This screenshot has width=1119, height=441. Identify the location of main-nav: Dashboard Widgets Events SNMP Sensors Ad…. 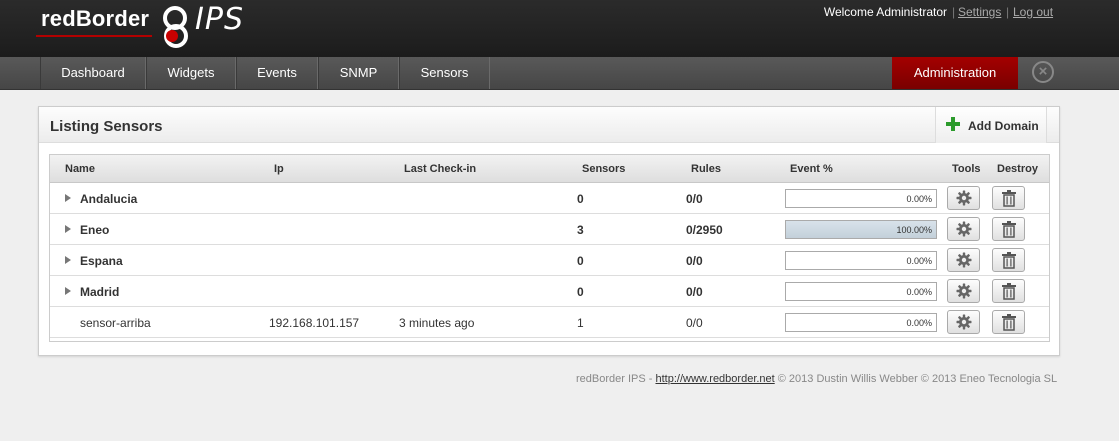
(559, 73).